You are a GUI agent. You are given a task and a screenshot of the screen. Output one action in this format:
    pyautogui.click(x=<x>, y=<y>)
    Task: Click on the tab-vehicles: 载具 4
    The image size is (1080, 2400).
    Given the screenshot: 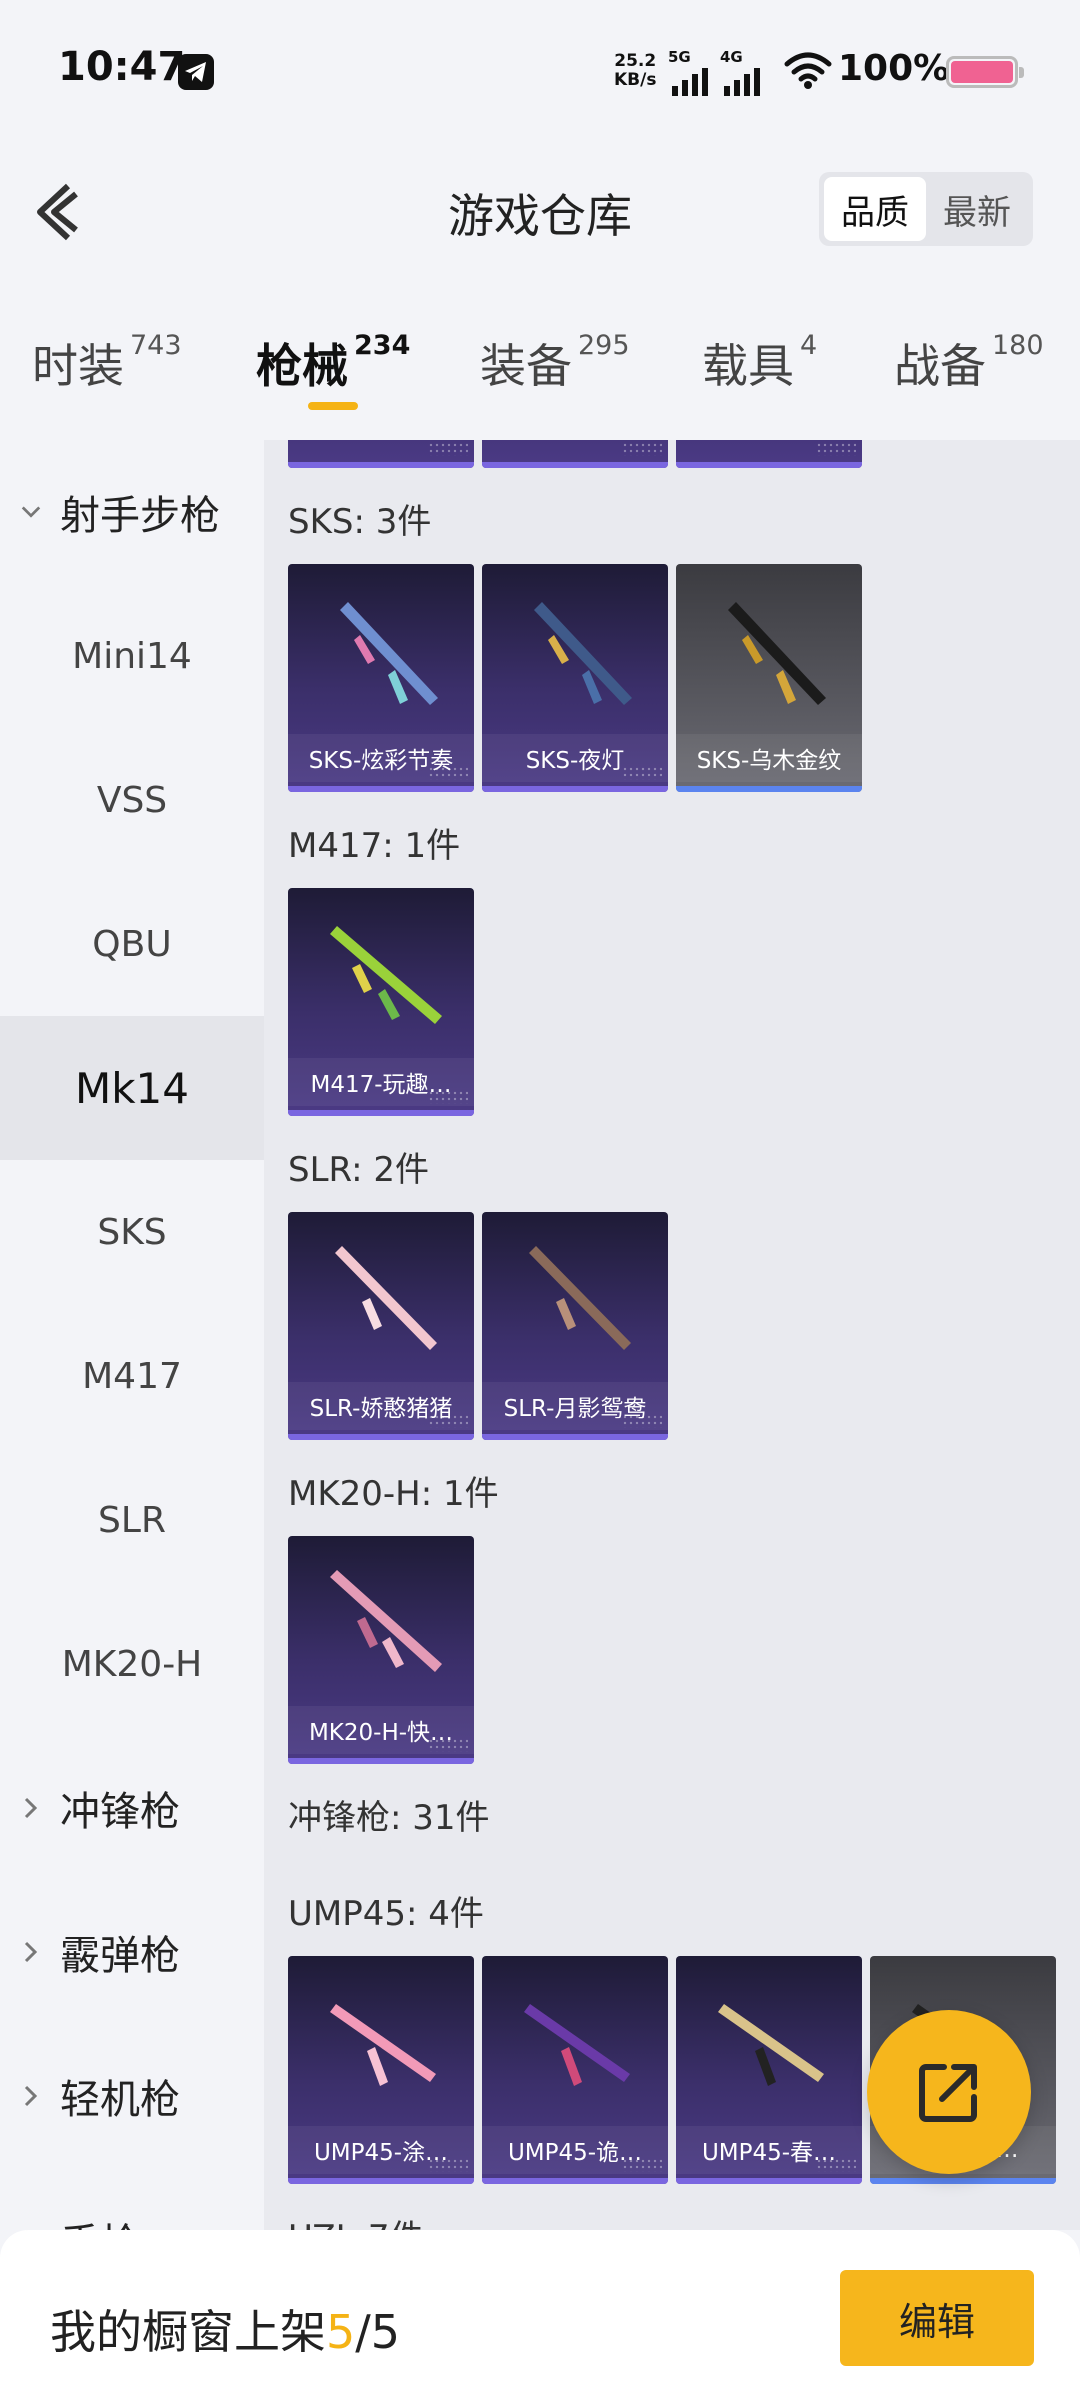 What is the action you would take?
    pyautogui.click(x=759, y=363)
    